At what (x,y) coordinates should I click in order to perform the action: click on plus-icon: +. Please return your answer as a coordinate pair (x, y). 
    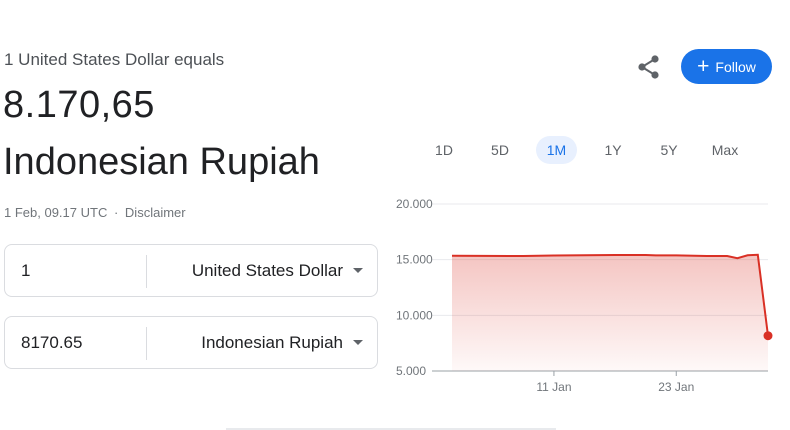
    Looking at the image, I should click on (703, 66).